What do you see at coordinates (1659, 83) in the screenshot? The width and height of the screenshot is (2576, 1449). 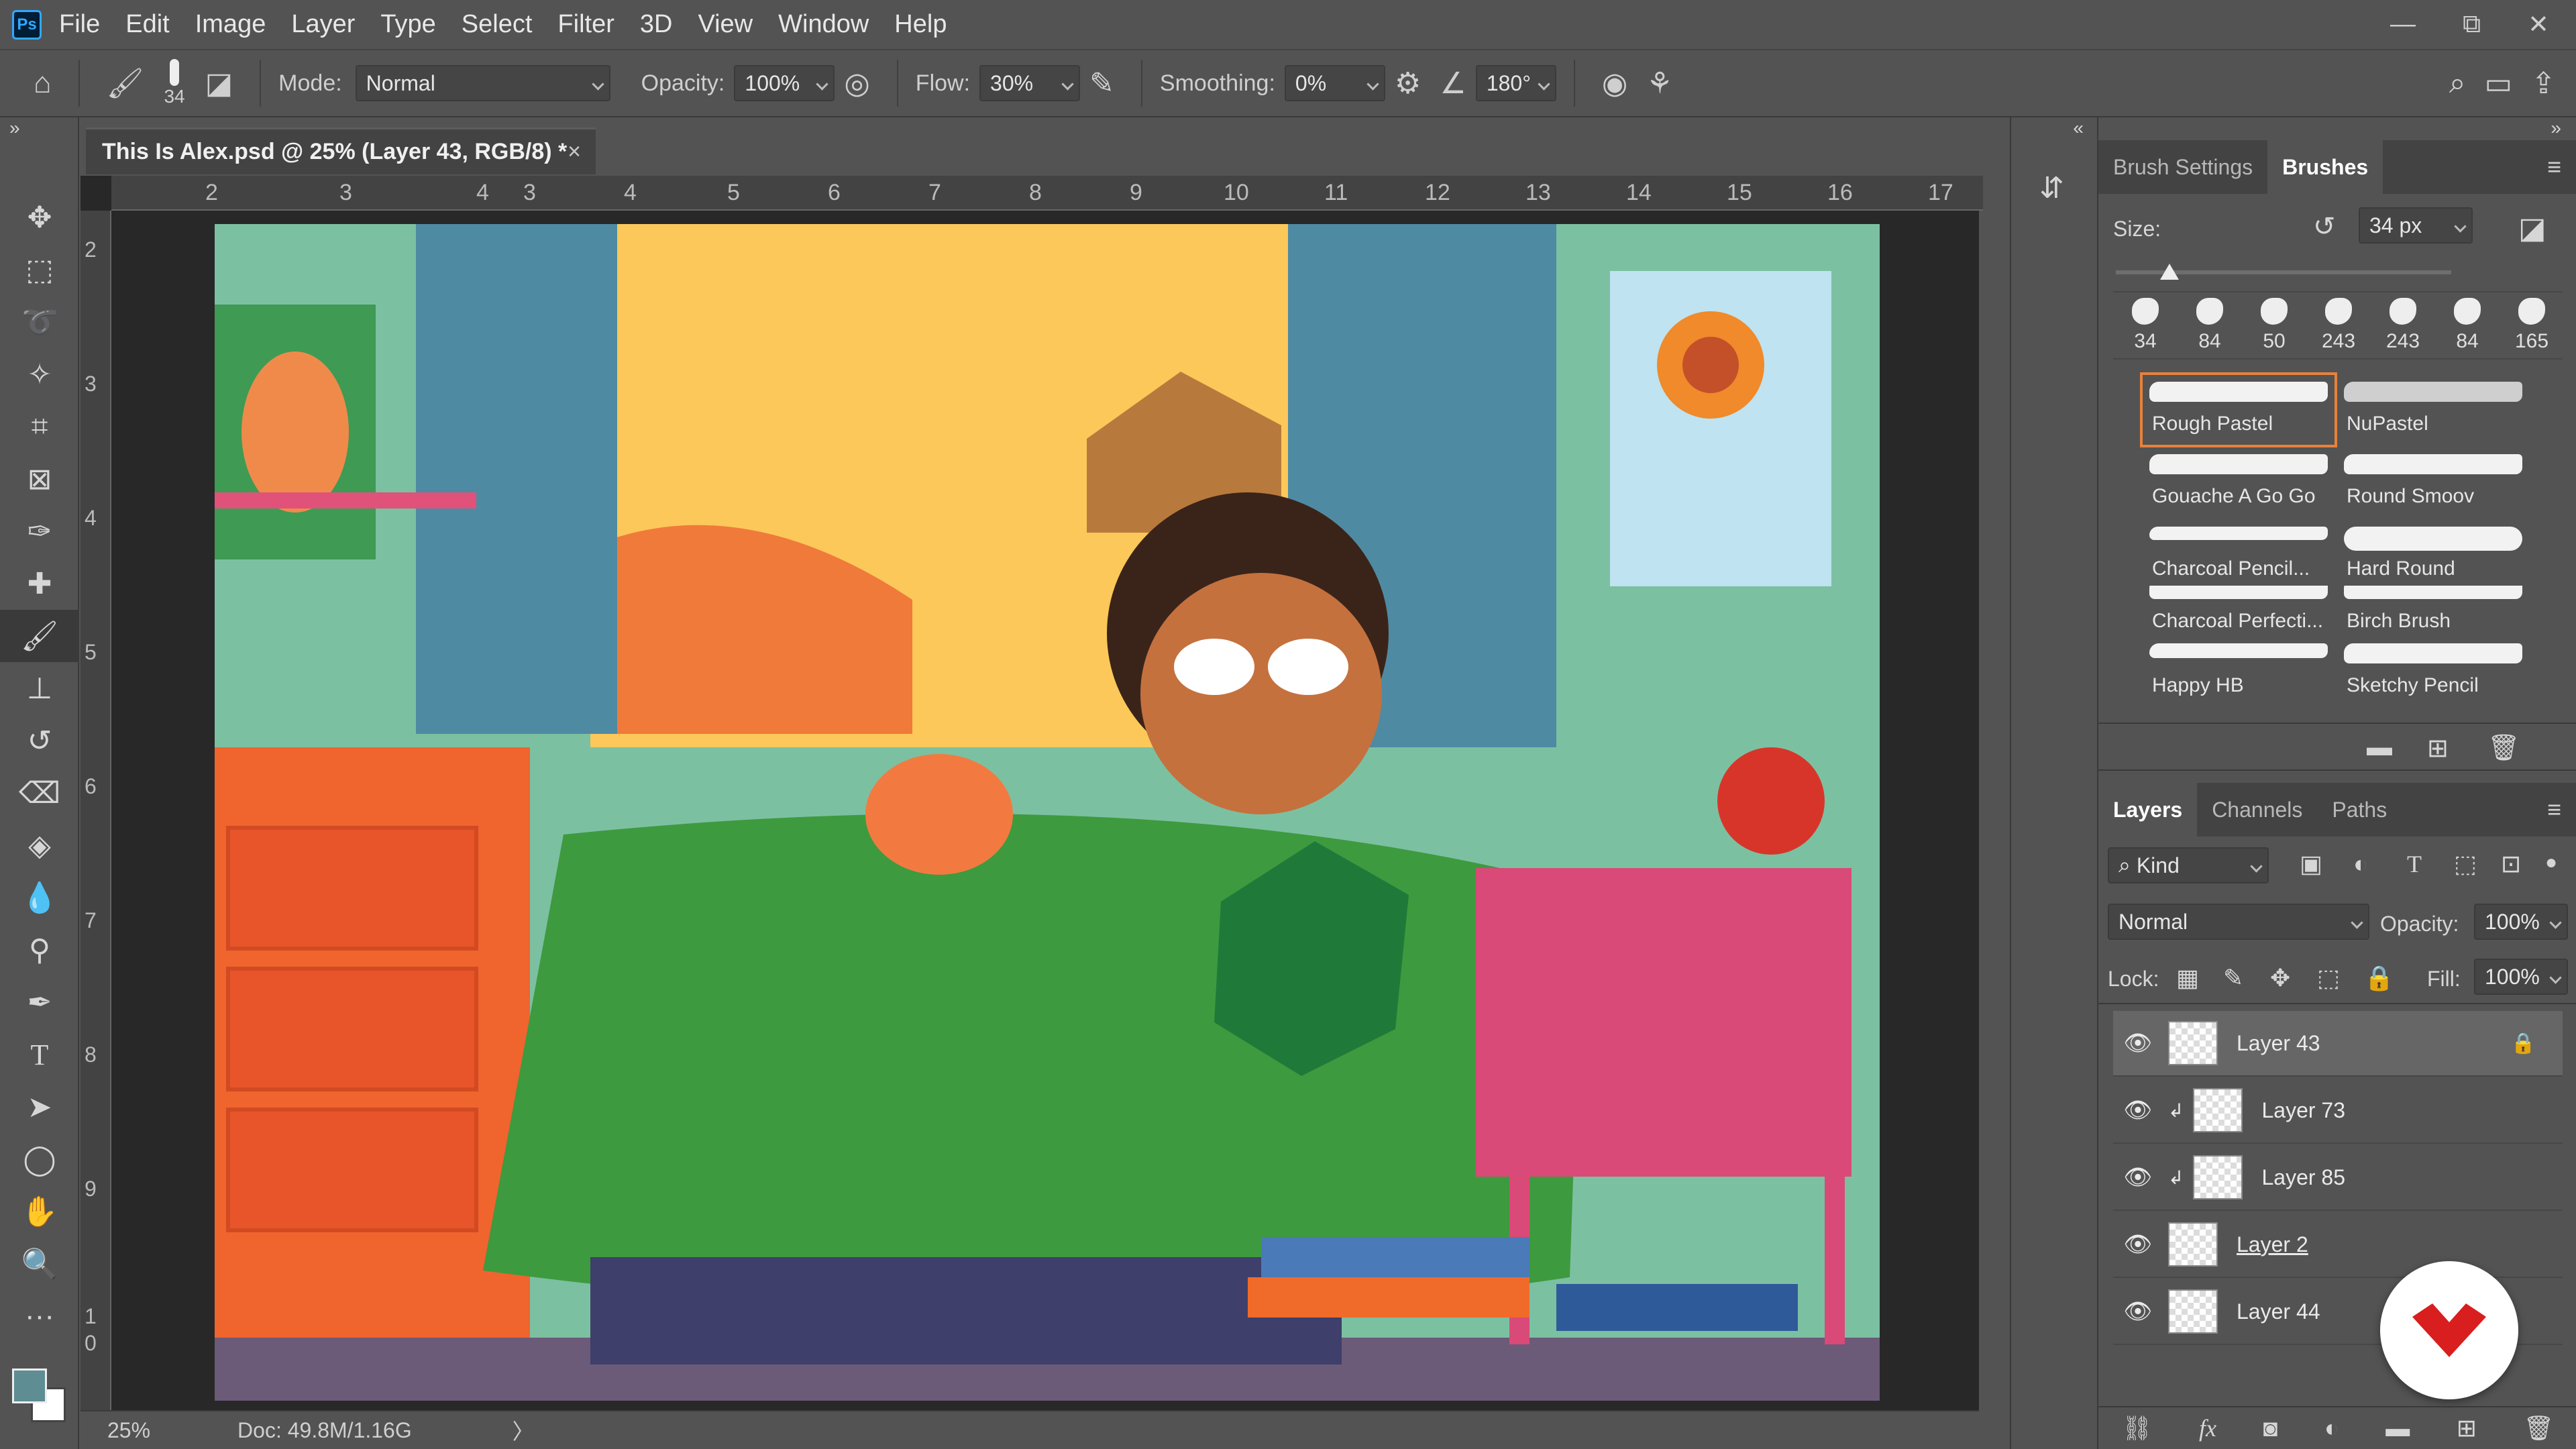 I see `symmetry-butterfly-icon: ⚘` at bounding box center [1659, 83].